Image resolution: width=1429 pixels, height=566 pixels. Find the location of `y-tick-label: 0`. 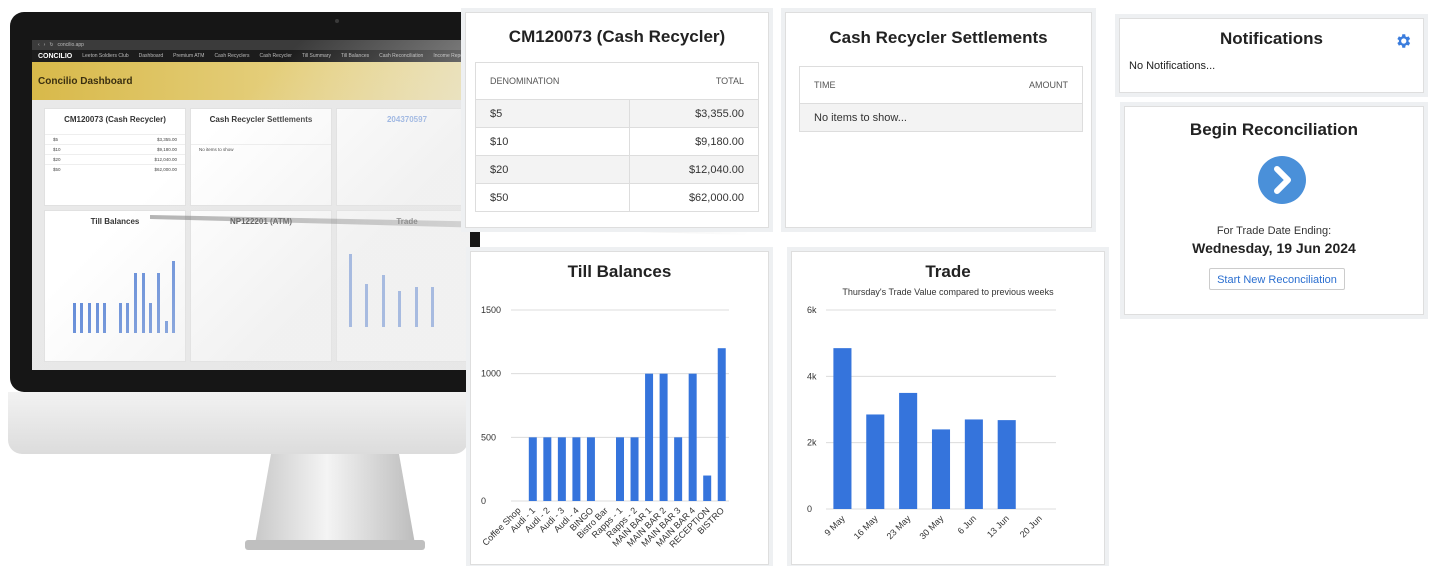

y-tick-label: 0 is located at coordinates (483, 501).